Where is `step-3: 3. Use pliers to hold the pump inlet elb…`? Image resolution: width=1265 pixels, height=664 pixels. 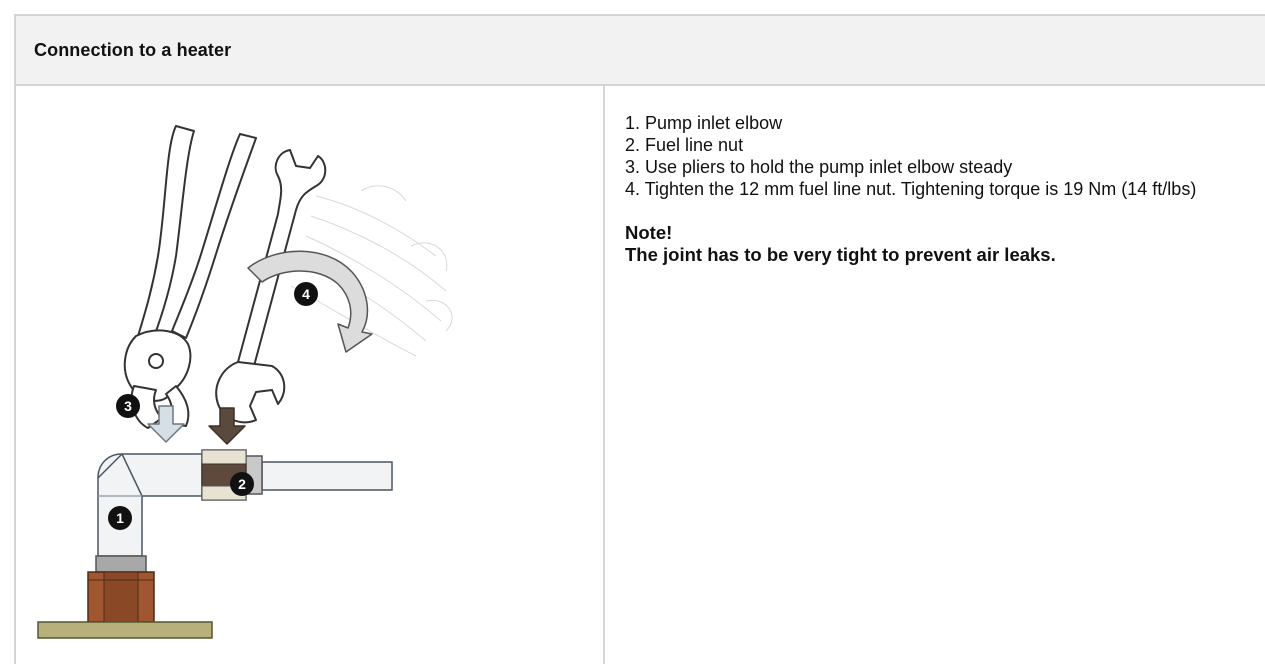 step-3: 3. Use pliers to hold the pump inlet elb… is located at coordinates (819, 167).